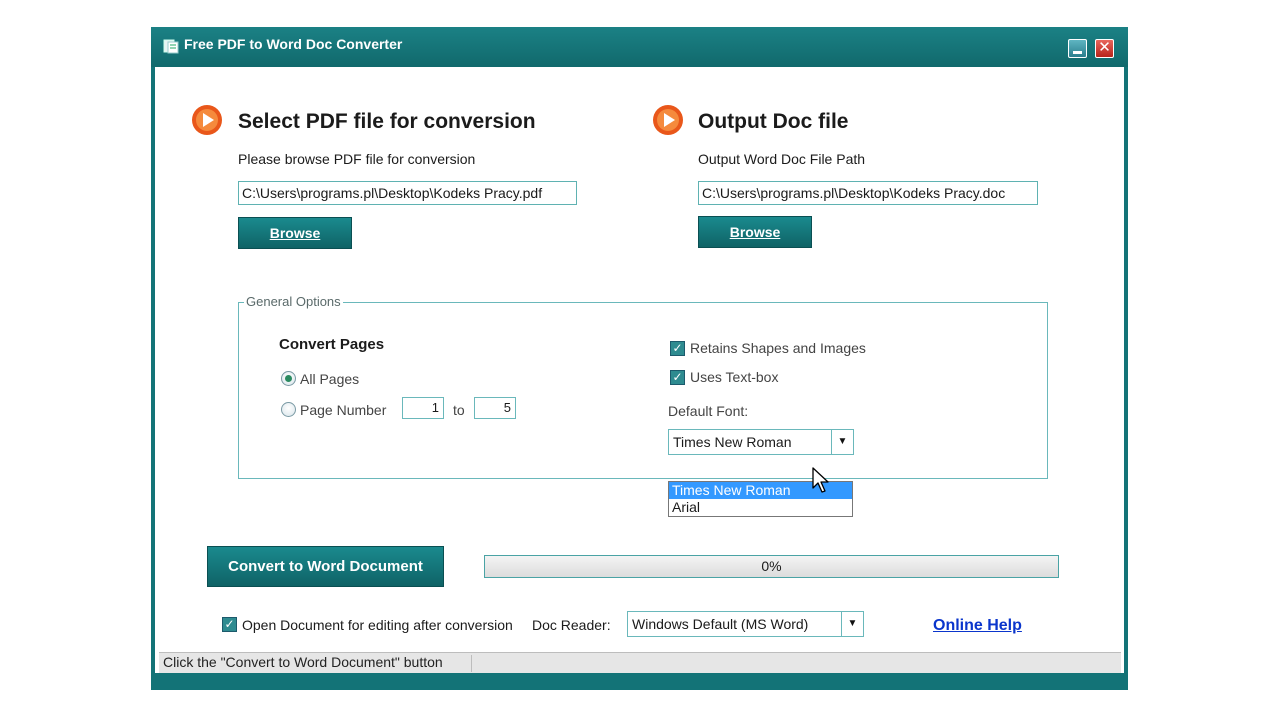 The width and height of the screenshot is (1280, 720). What do you see at coordinates (820, 480) in the screenshot?
I see `mouse-cursor-icon` at bounding box center [820, 480].